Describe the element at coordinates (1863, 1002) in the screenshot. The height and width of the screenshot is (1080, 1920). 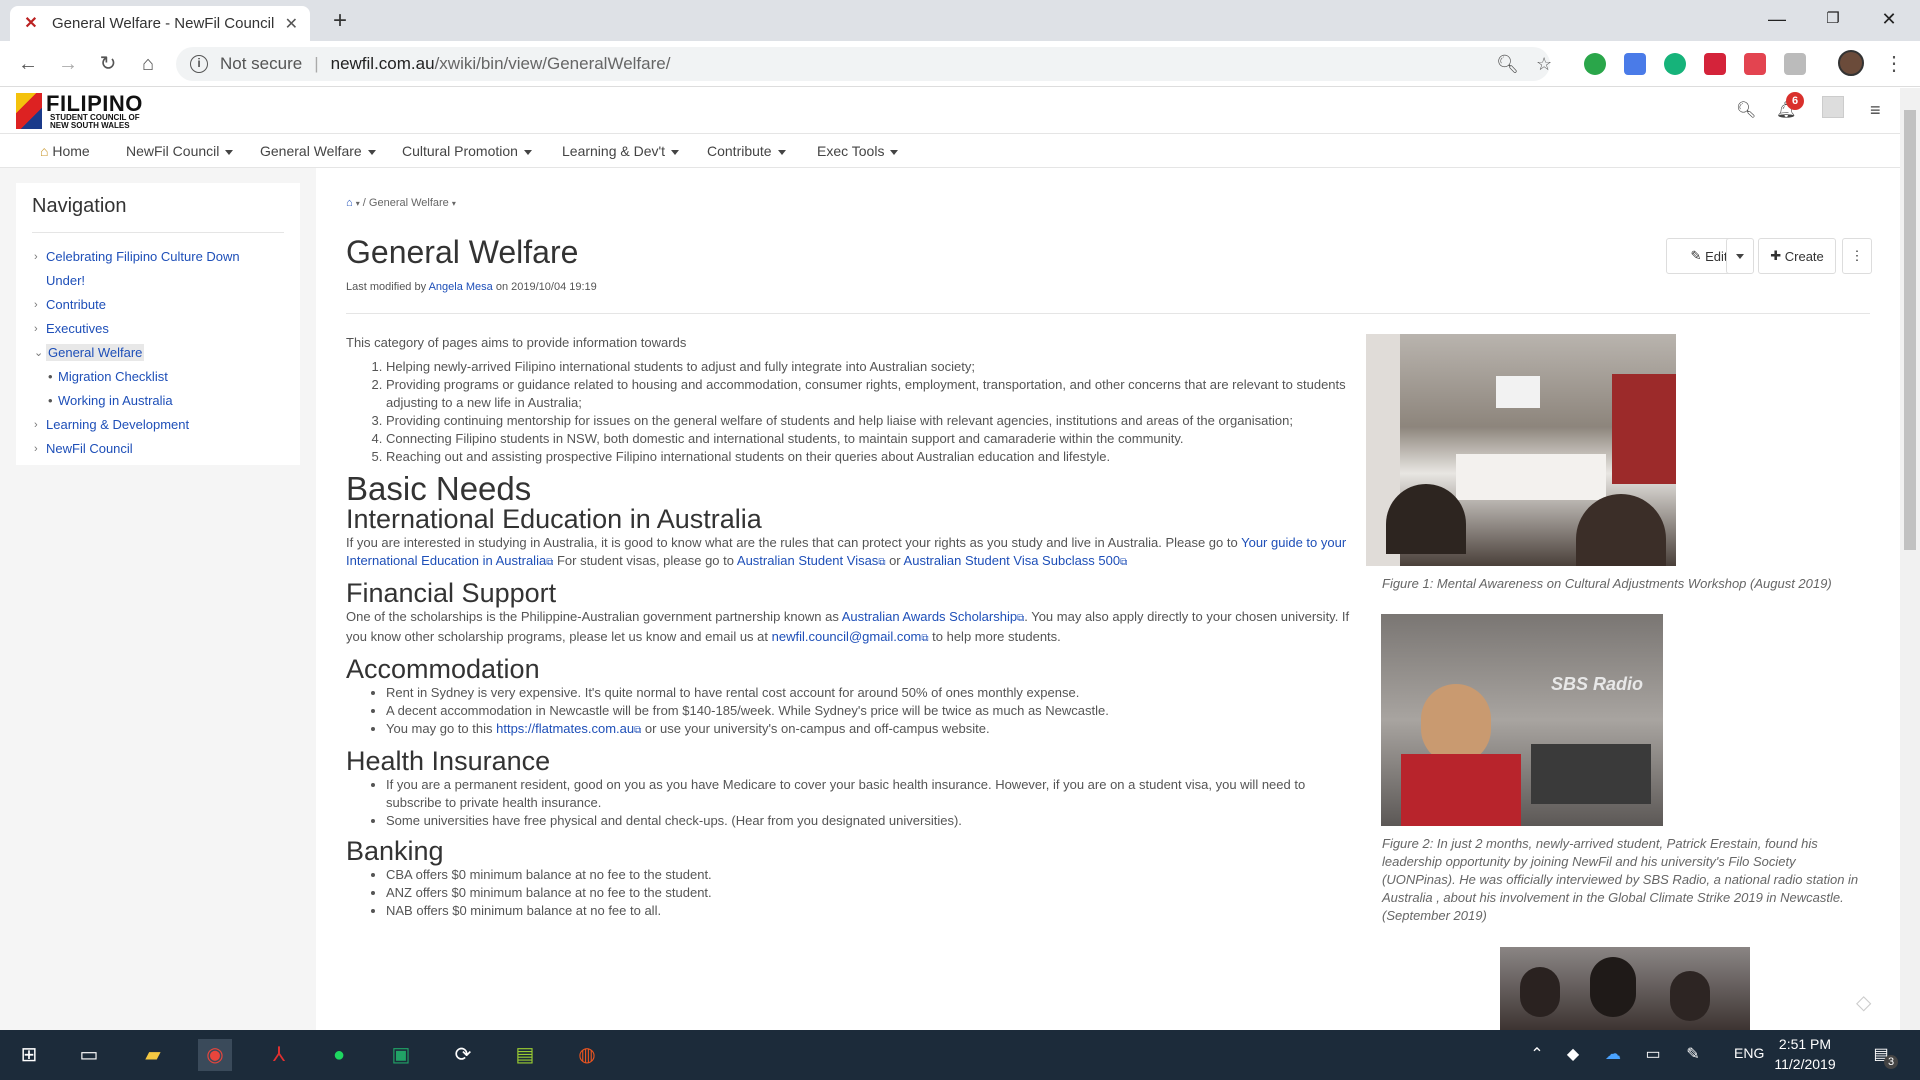
I see `edit-diamond-icon: ◇` at that location.